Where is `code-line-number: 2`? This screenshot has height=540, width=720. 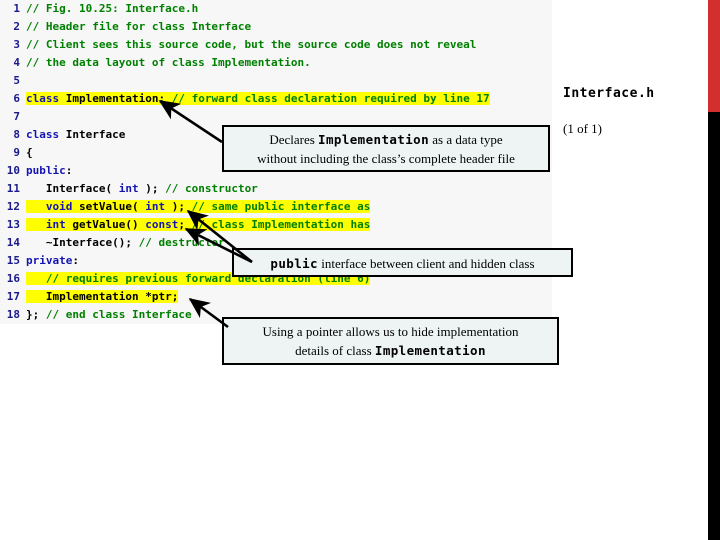
code-line-number: 2 is located at coordinates (16, 26).